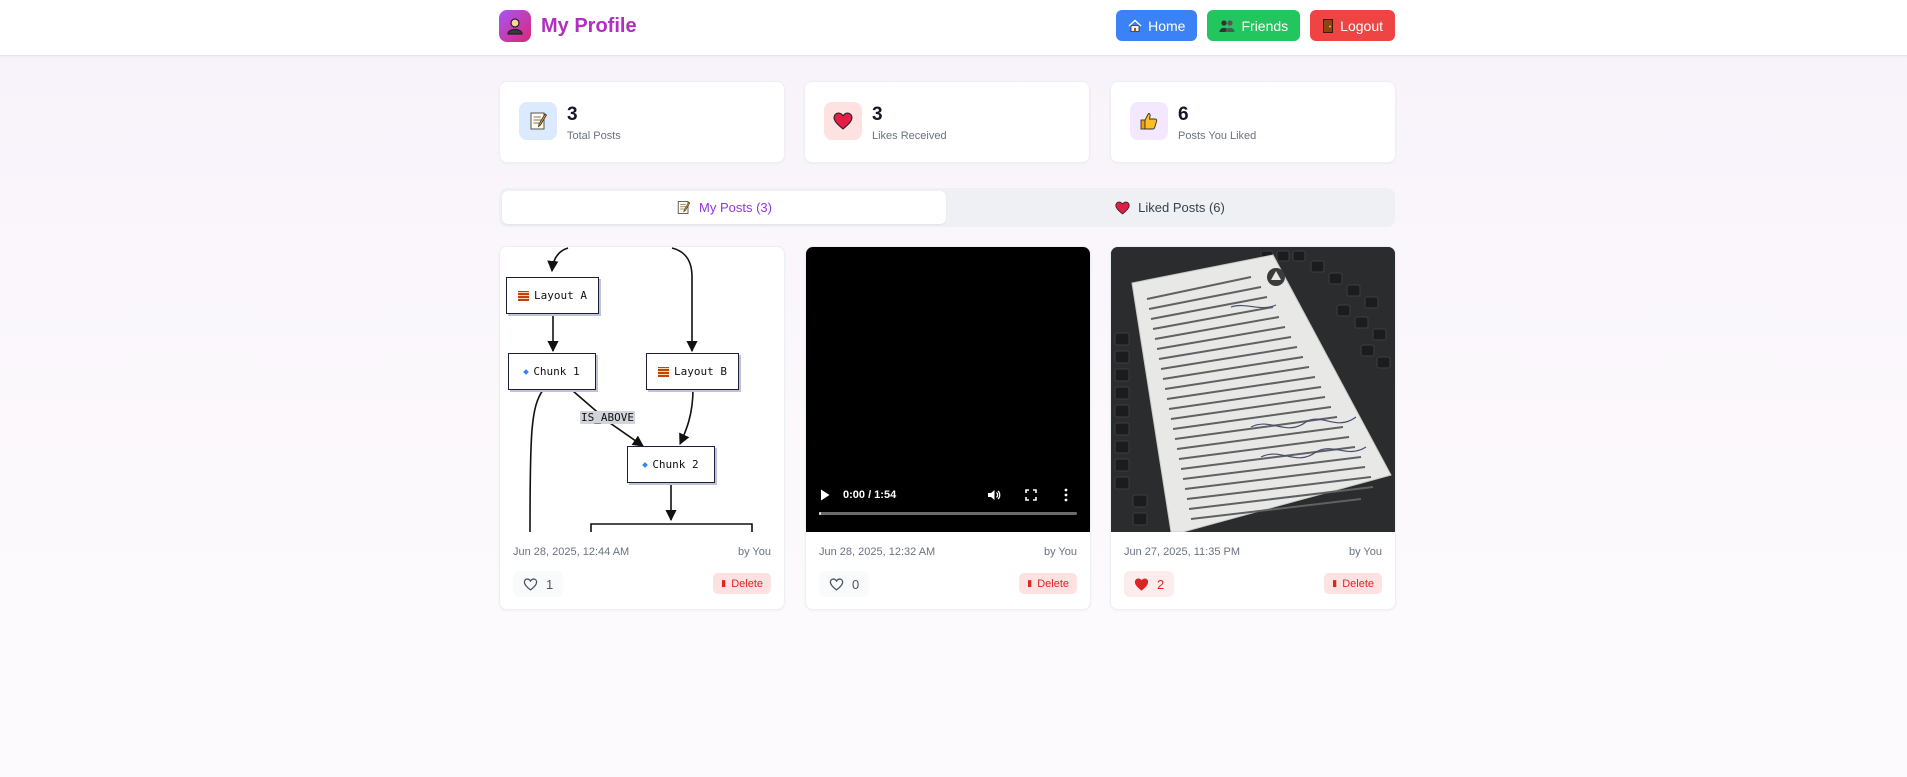 This screenshot has height=777, width=1907. I want to click on logout-button: Logout, so click(1352, 25).